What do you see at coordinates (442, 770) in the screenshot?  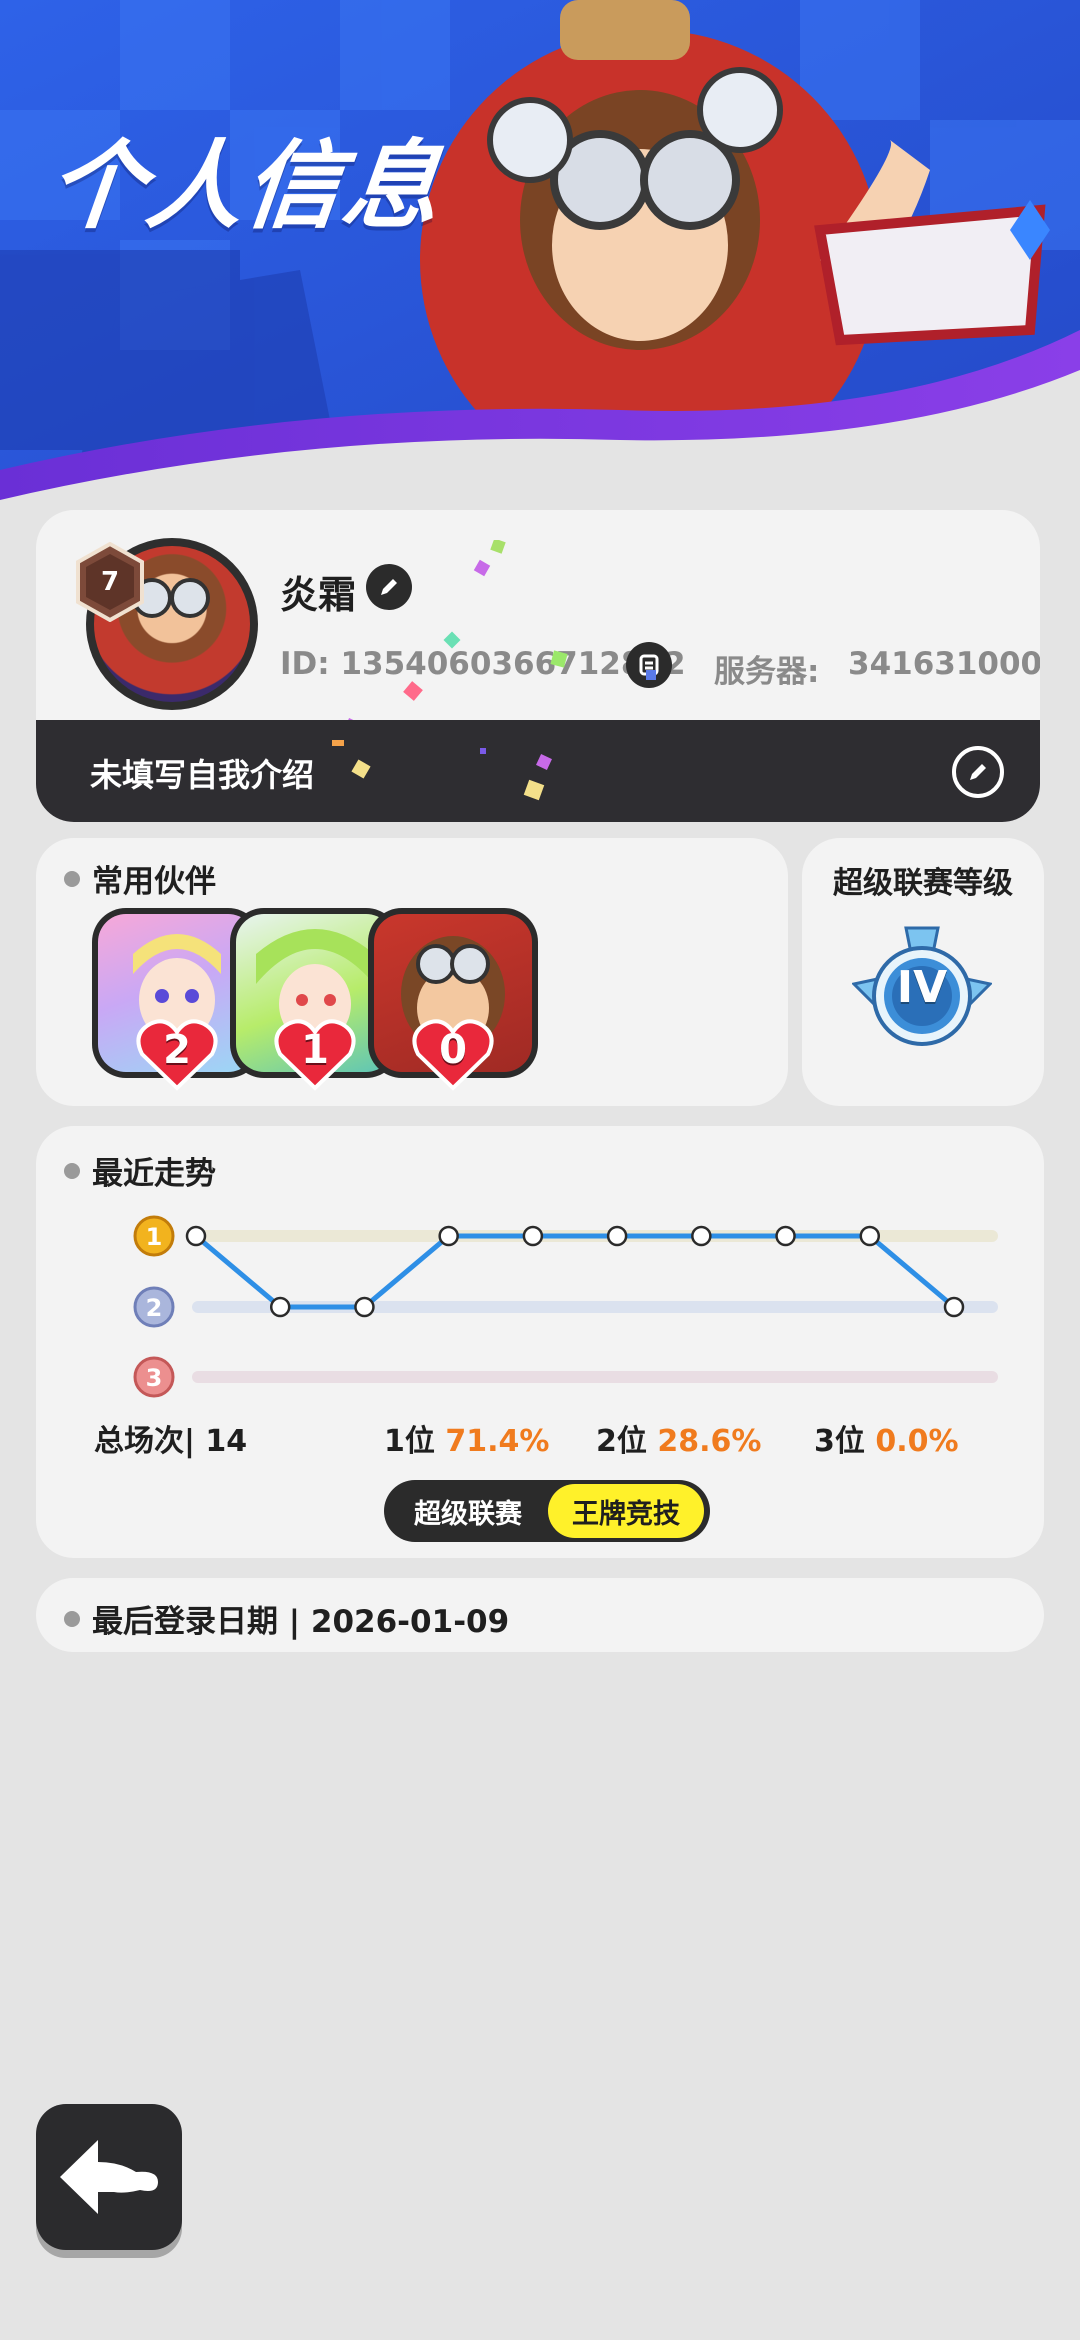 I see `confetti-decoration` at bounding box center [442, 770].